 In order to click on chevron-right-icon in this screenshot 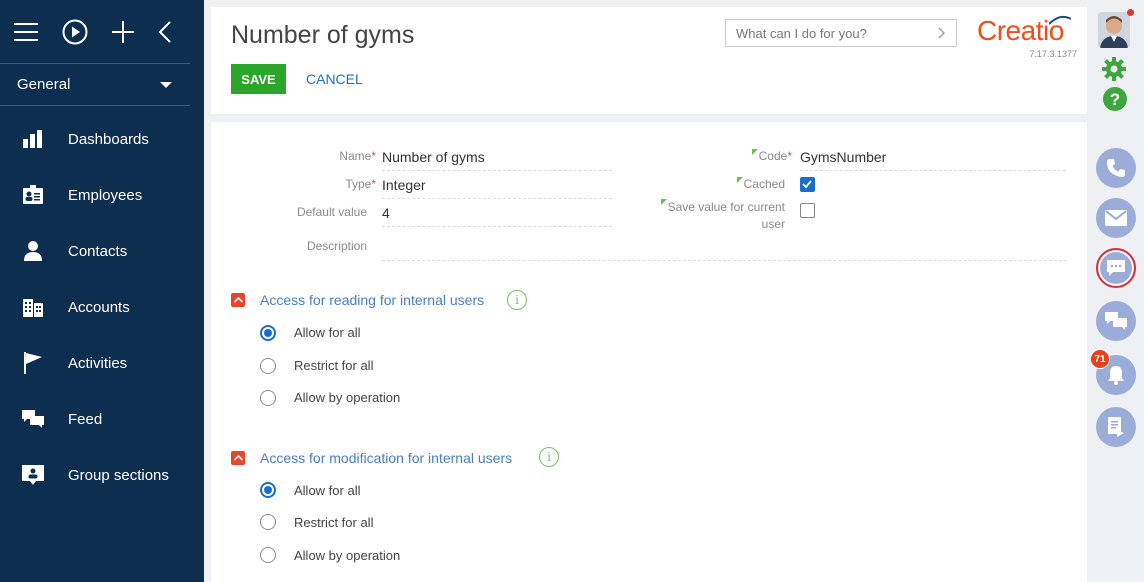, I will do `click(941, 33)`.